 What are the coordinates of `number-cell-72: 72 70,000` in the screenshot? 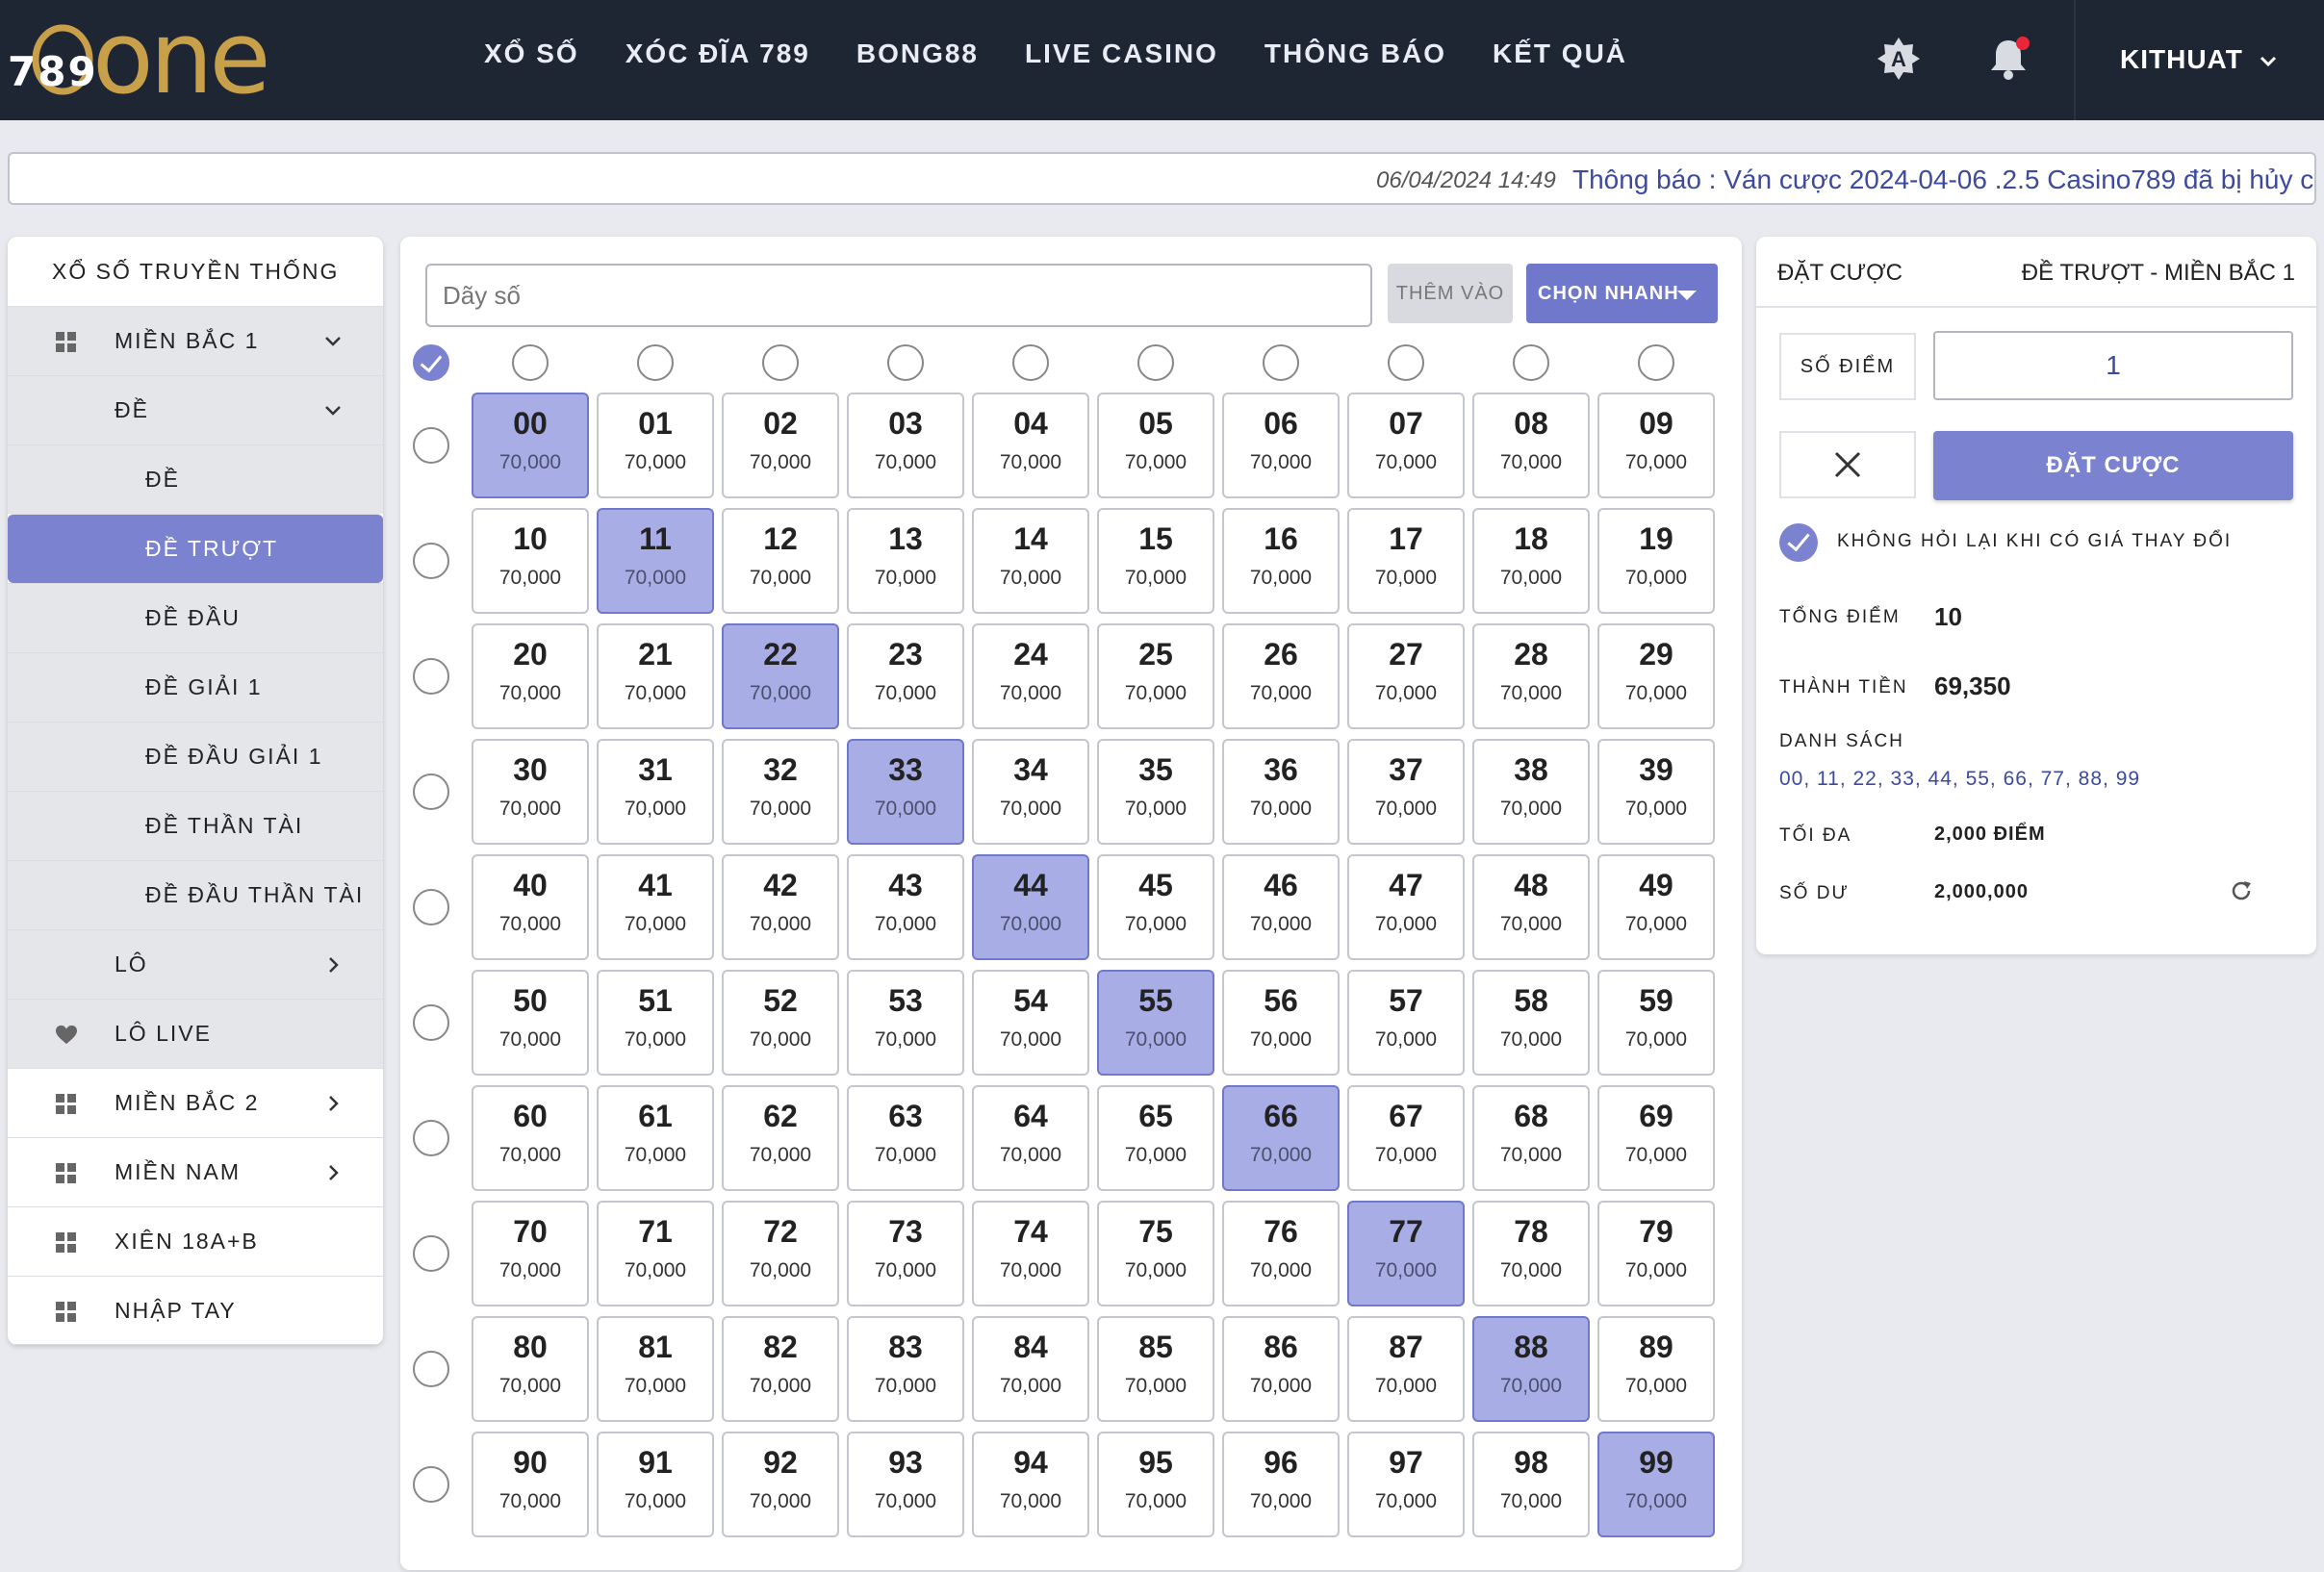 It's located at (781, 1253).